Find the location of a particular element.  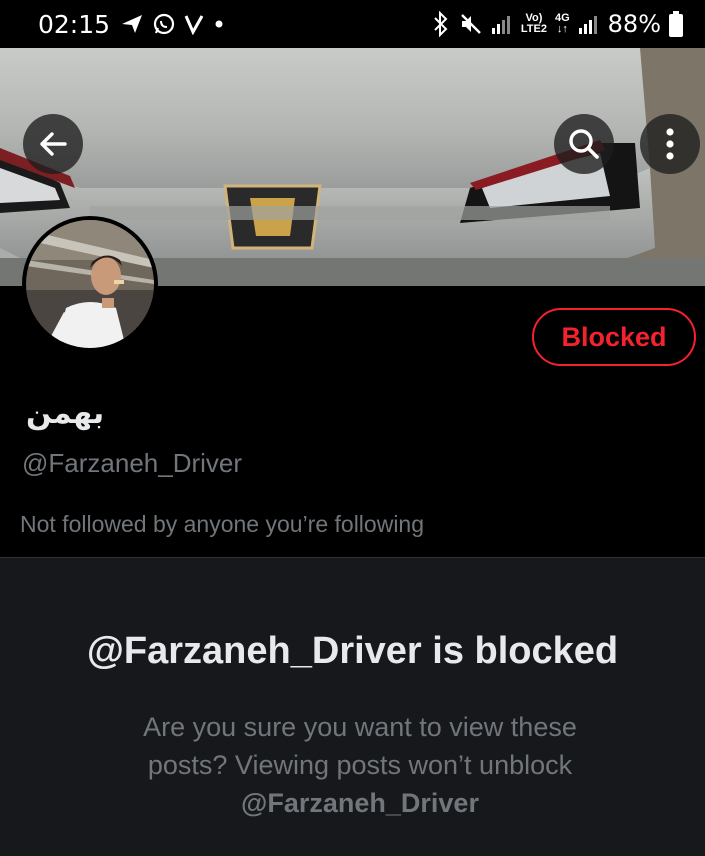

send-icon is located at coordinates (132, 24).